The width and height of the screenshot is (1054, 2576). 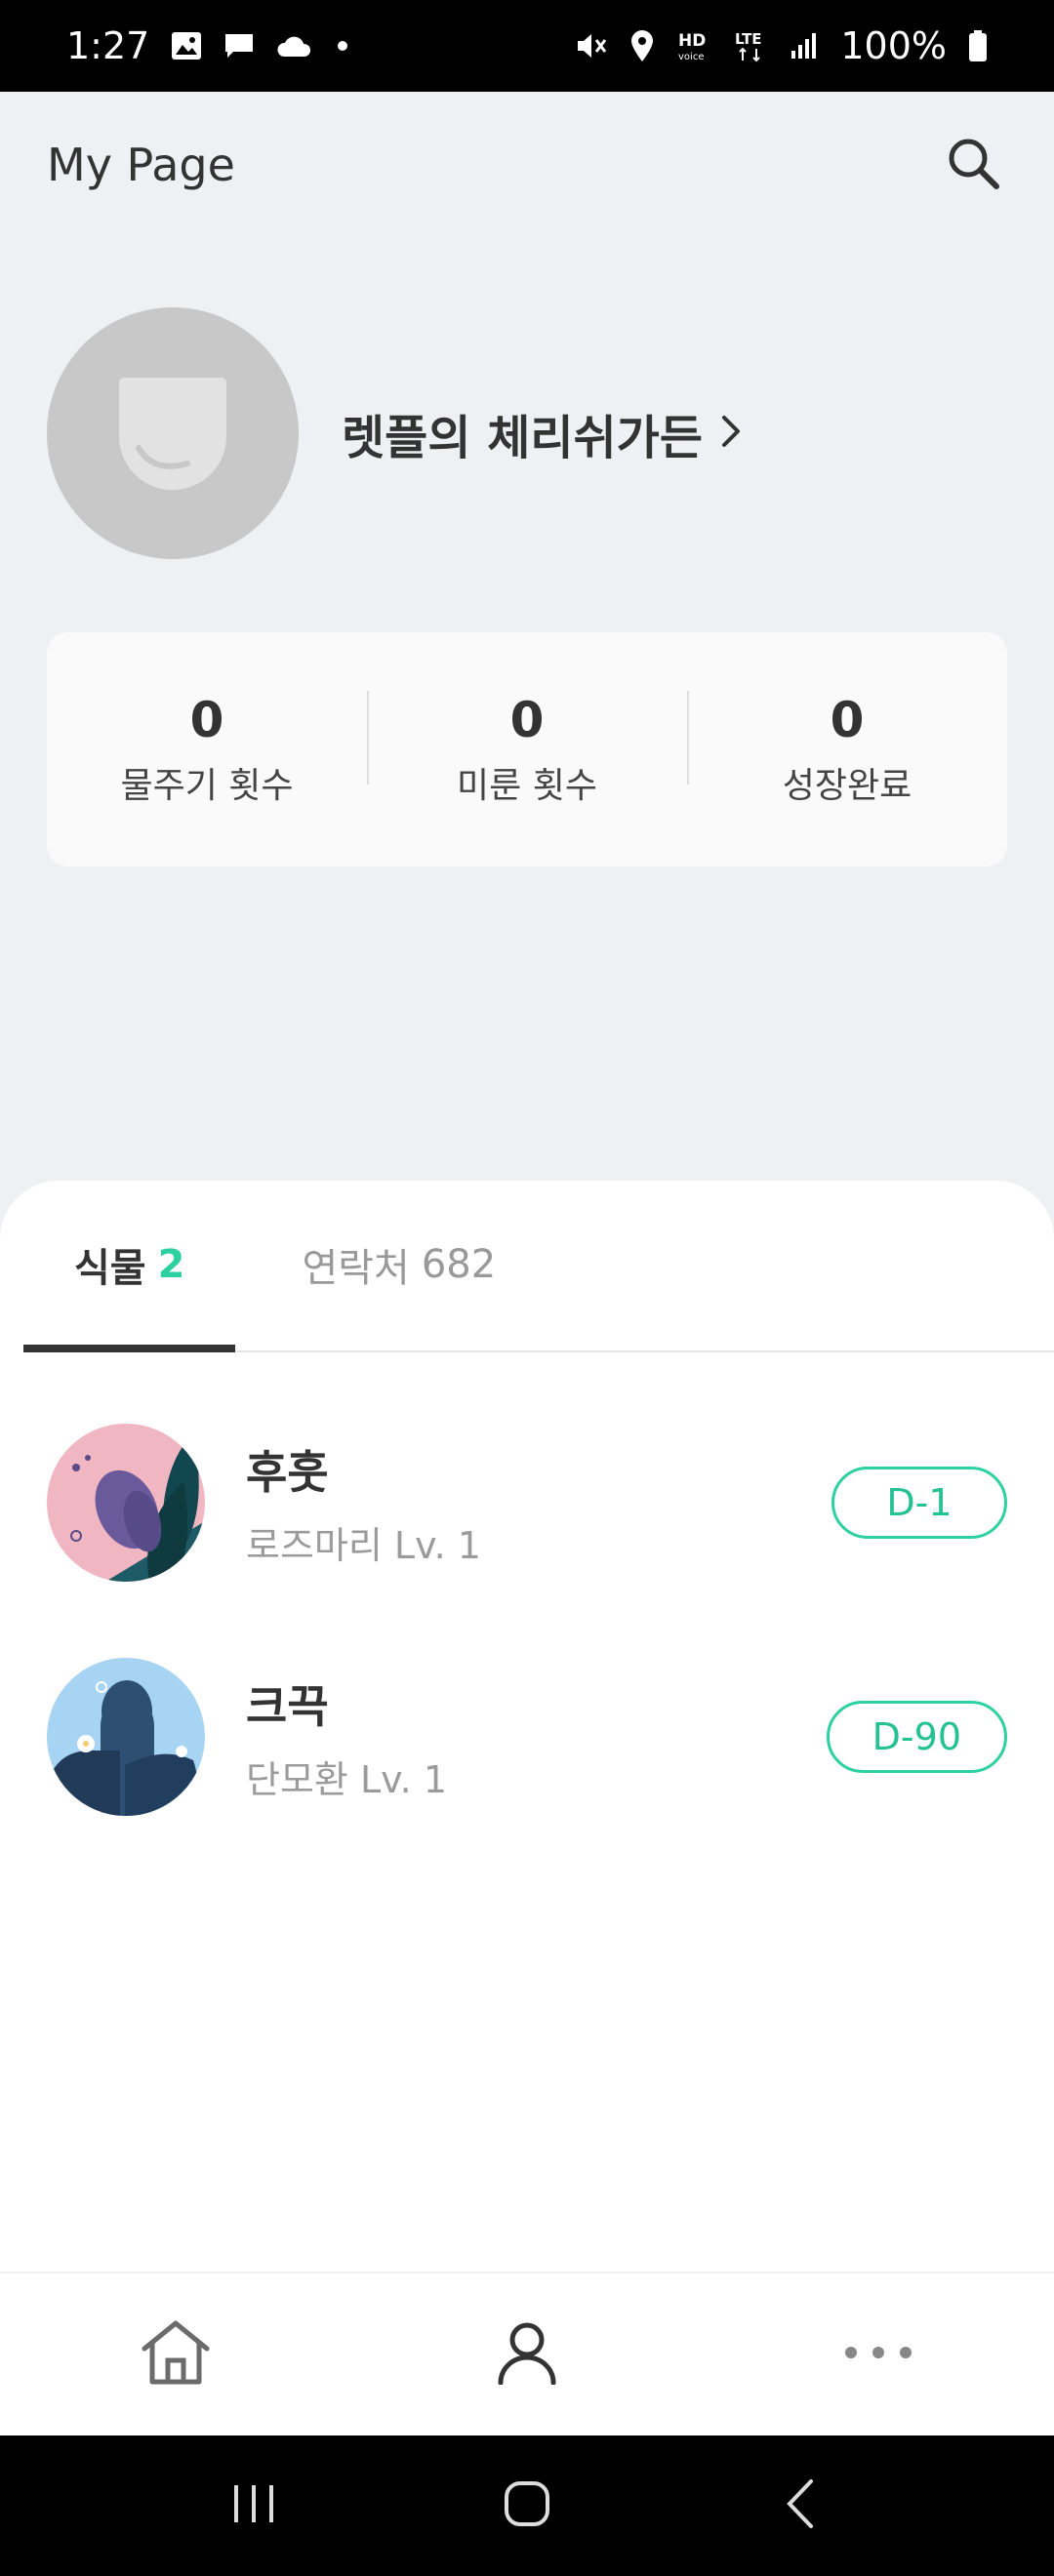 What do you see at coordinates (239, 45) in the screenshot?
I see `chat-icon` at bounding box center [239, 45].